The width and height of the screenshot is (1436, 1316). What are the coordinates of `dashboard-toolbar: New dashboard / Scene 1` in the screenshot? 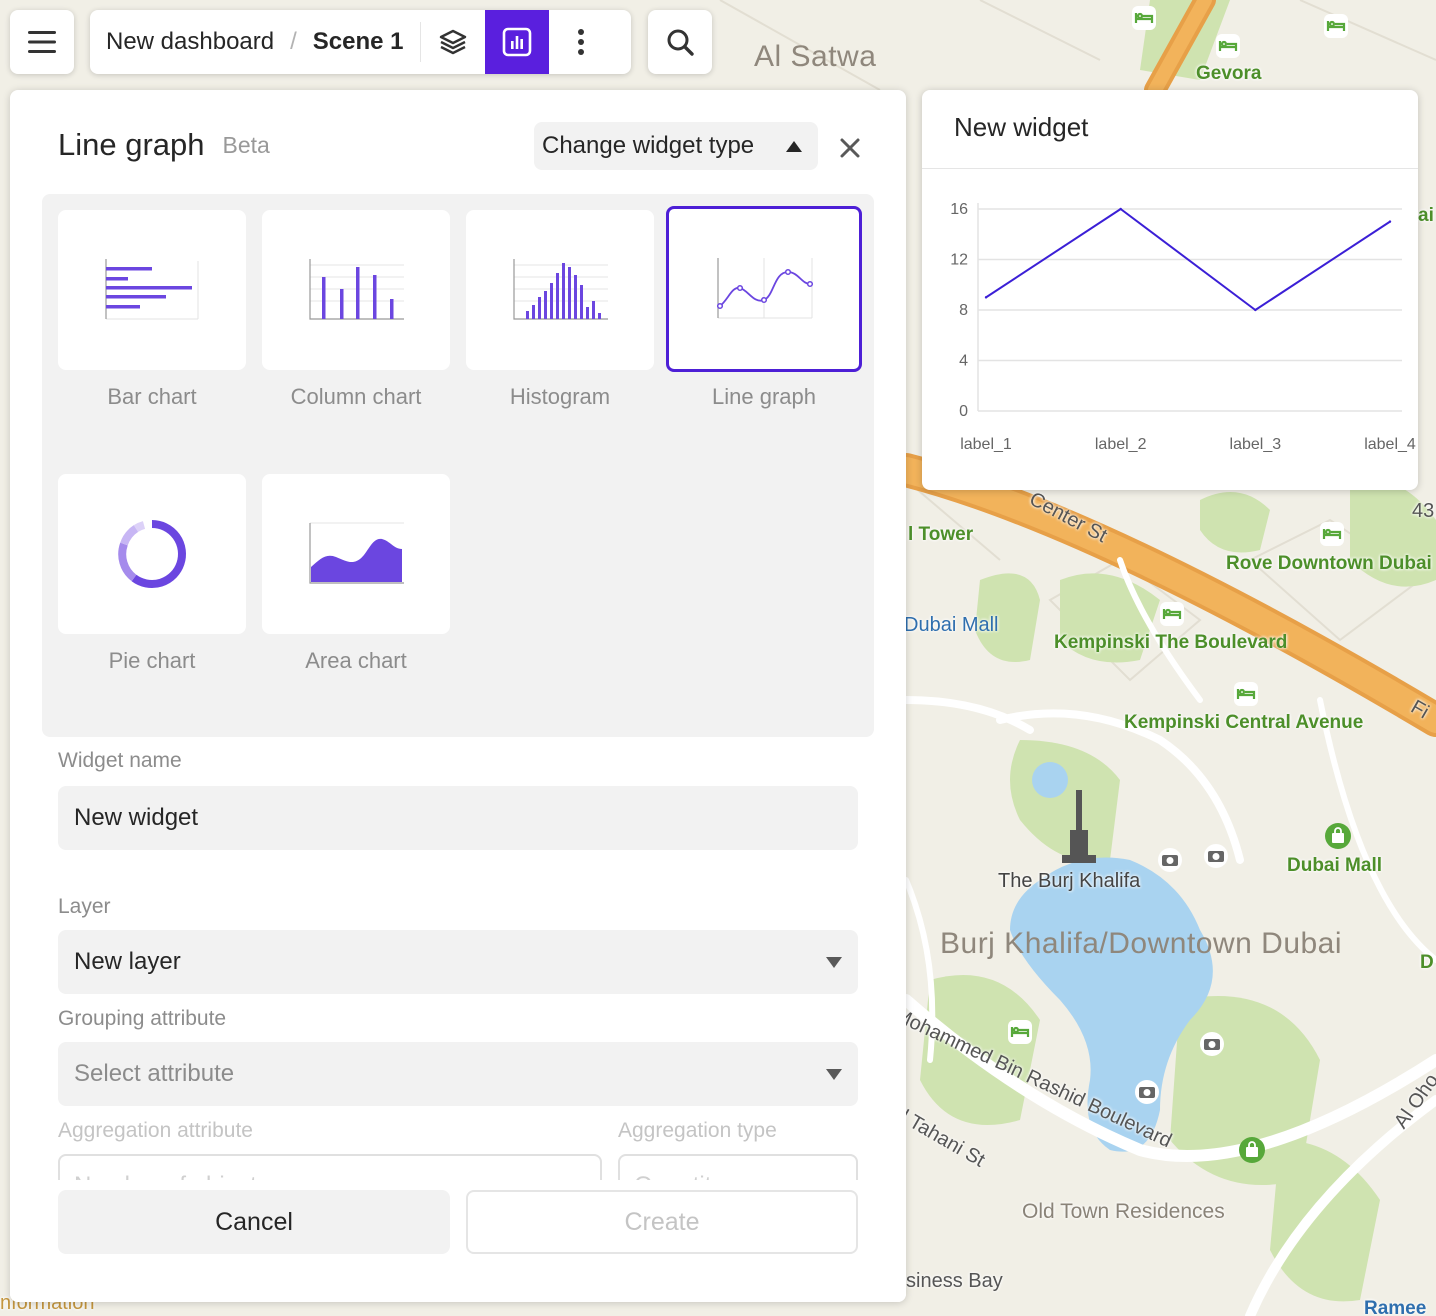 It's located at (360, 42).